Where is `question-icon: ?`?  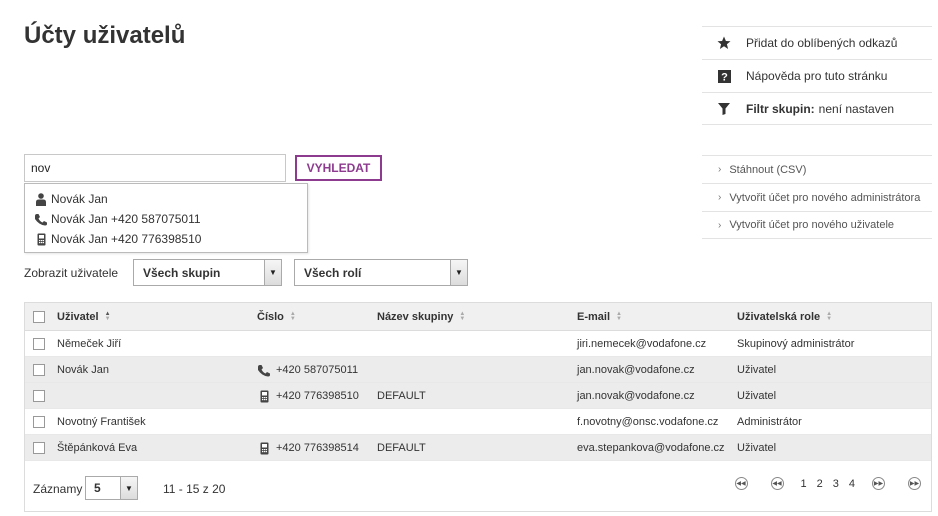
question-icon: ? is located at coordinates (724, 76).